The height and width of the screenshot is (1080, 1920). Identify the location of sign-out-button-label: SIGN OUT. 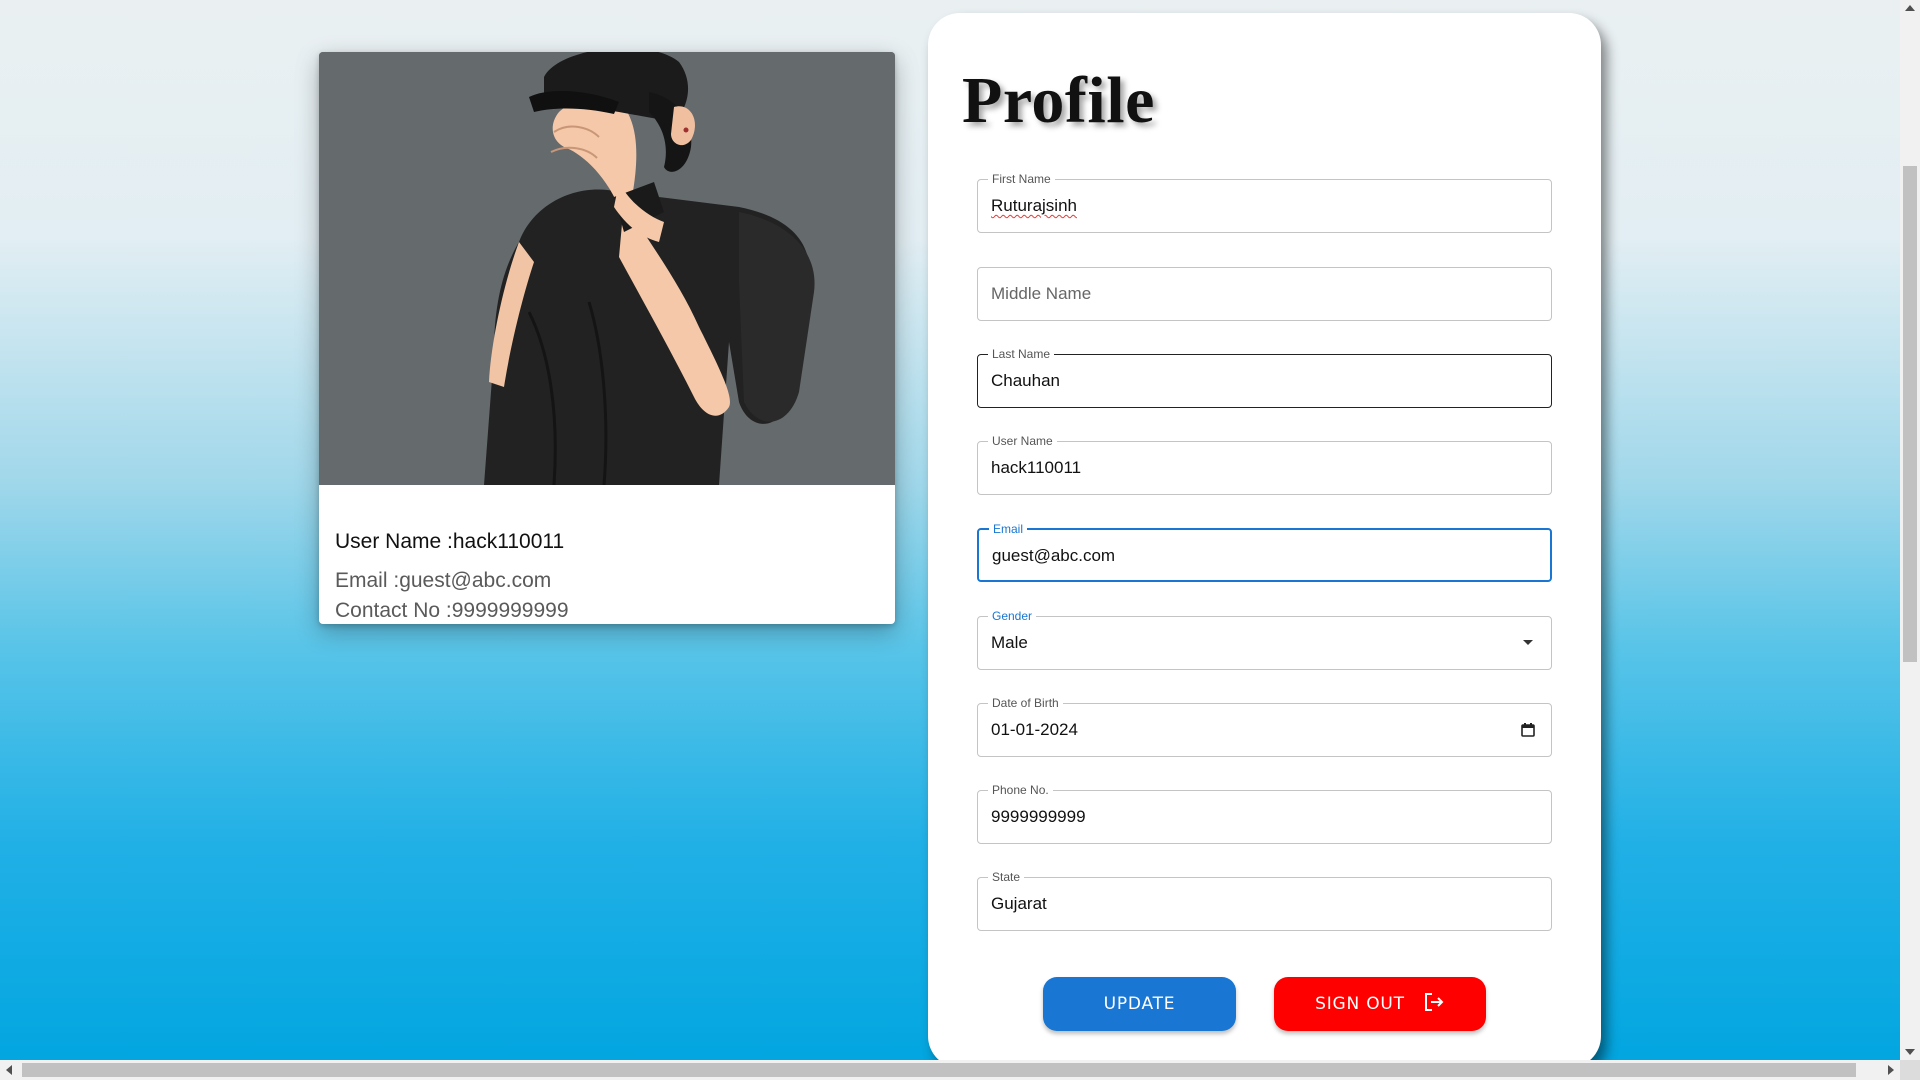
(1360, 1004).